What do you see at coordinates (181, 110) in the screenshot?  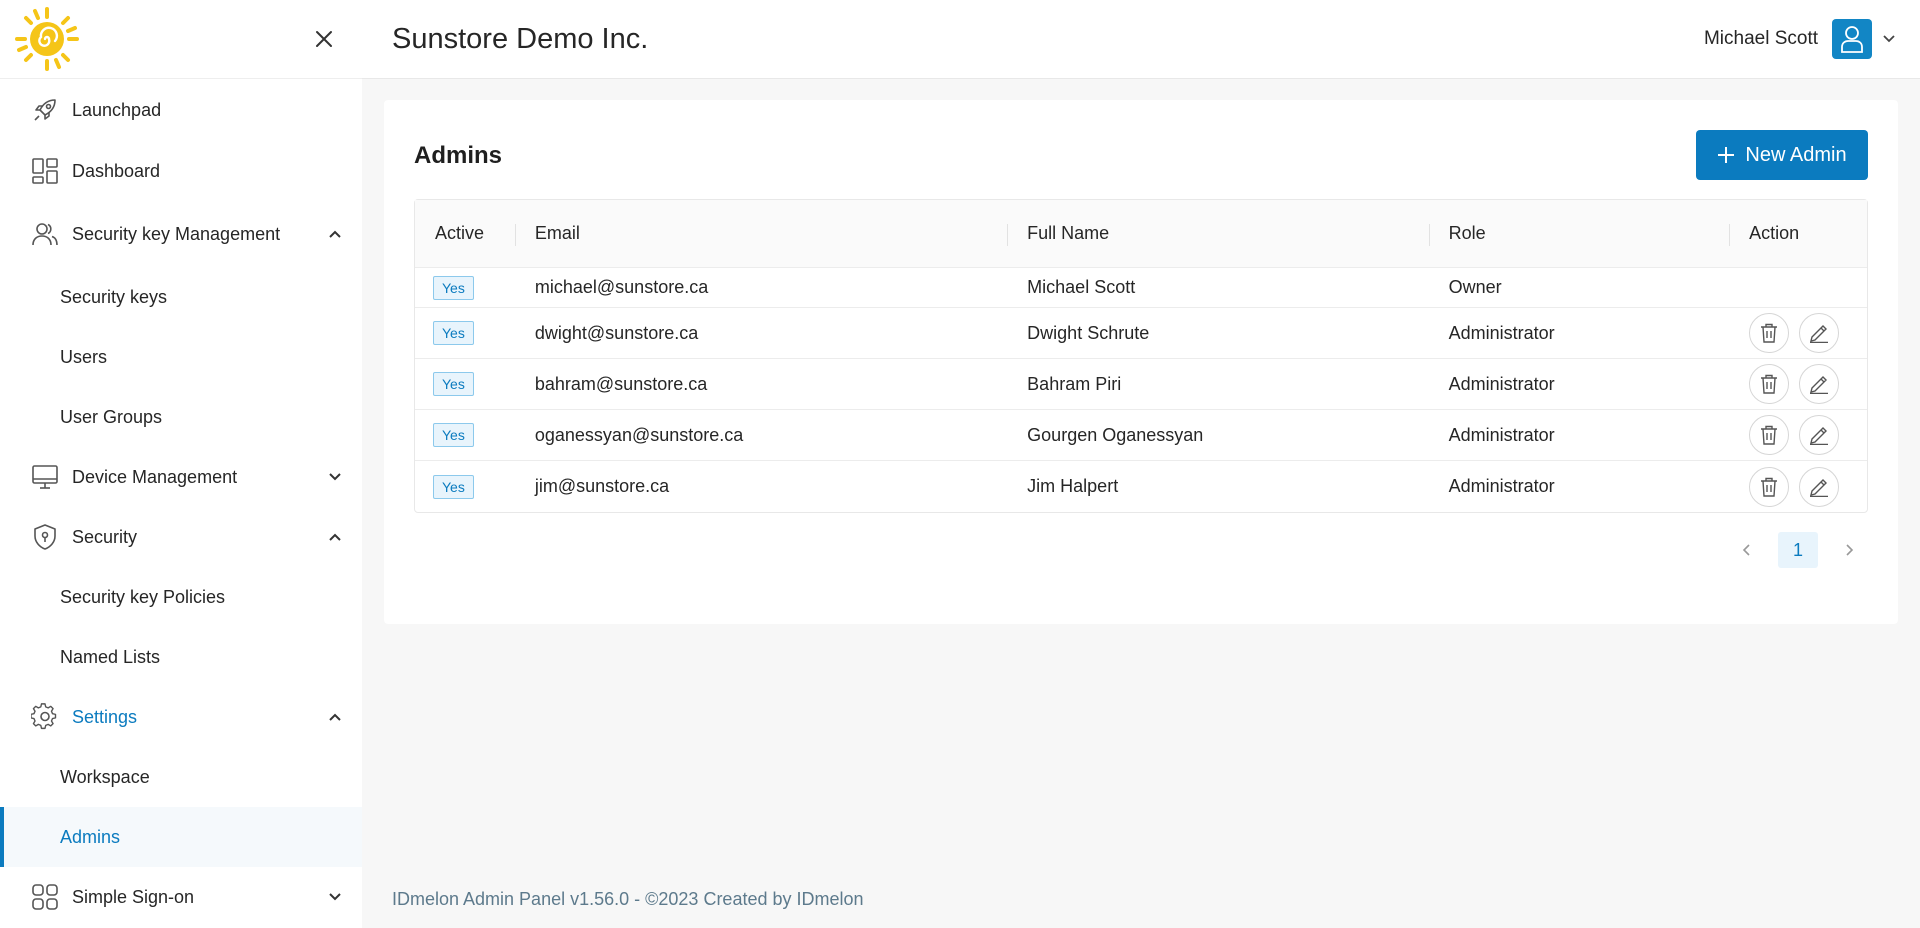 I see `sidebar-item-launchpad: Launchpad` at bounding box center [181, 110].